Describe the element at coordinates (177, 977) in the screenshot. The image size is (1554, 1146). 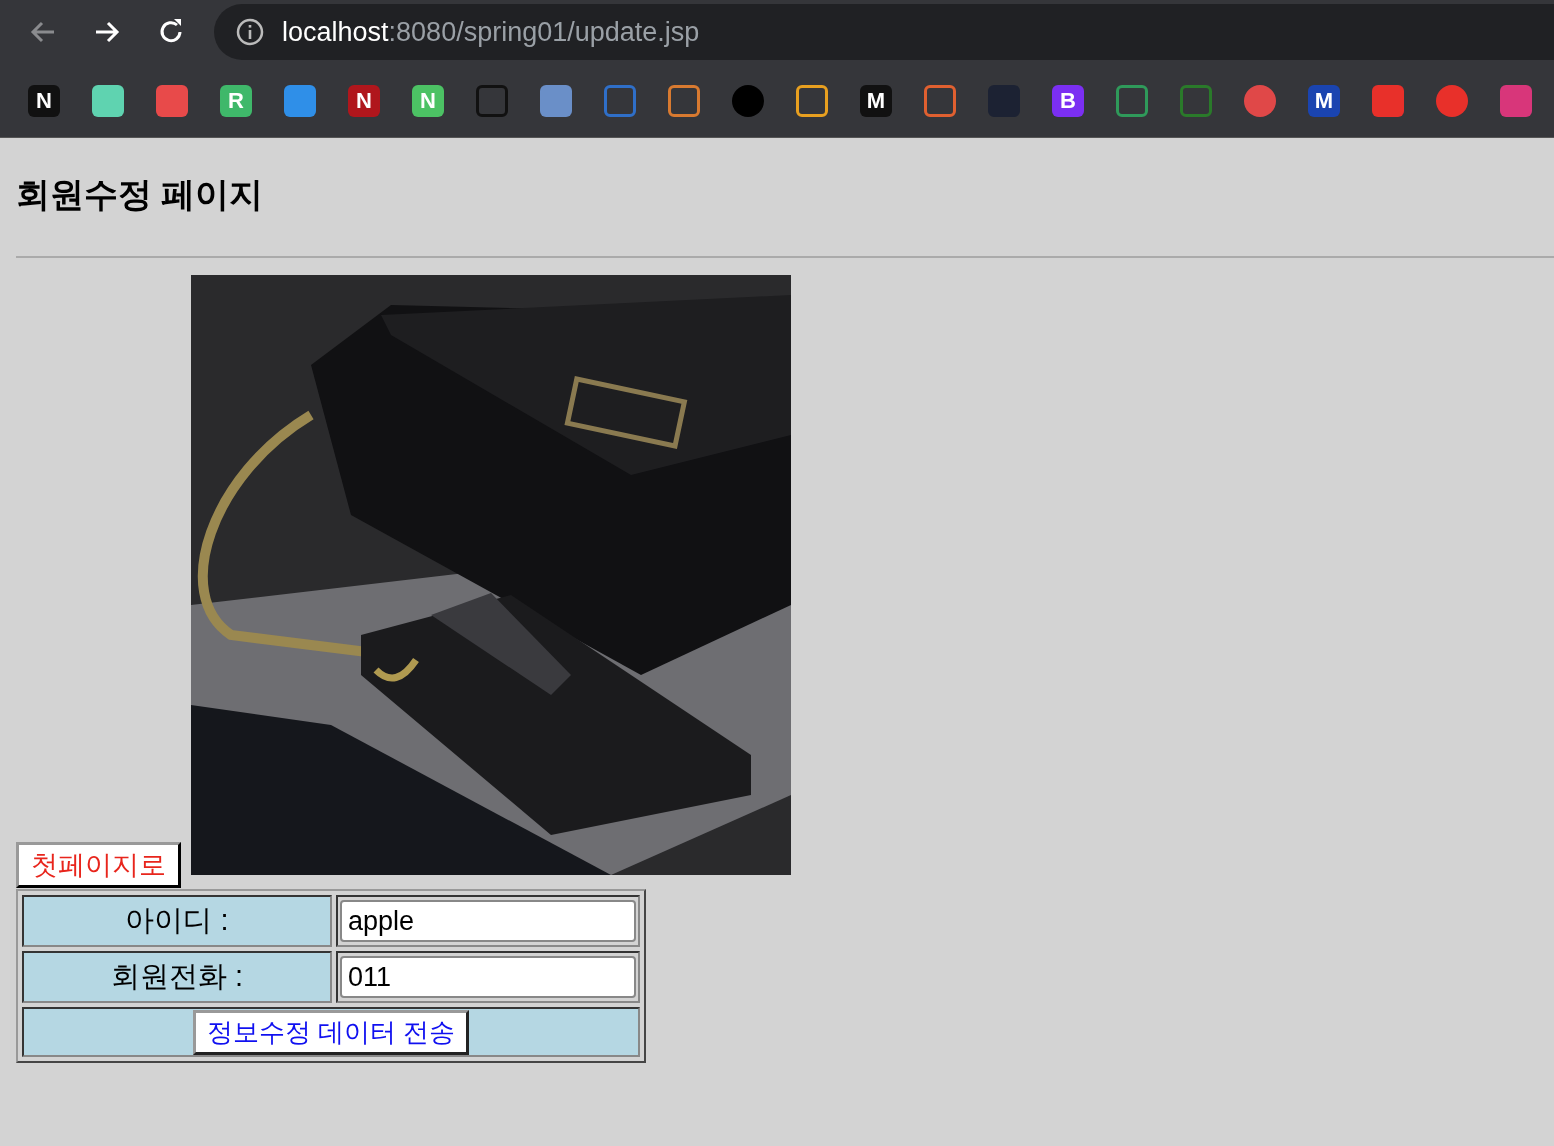
I see `field-label: 회원전화 :` at that location.